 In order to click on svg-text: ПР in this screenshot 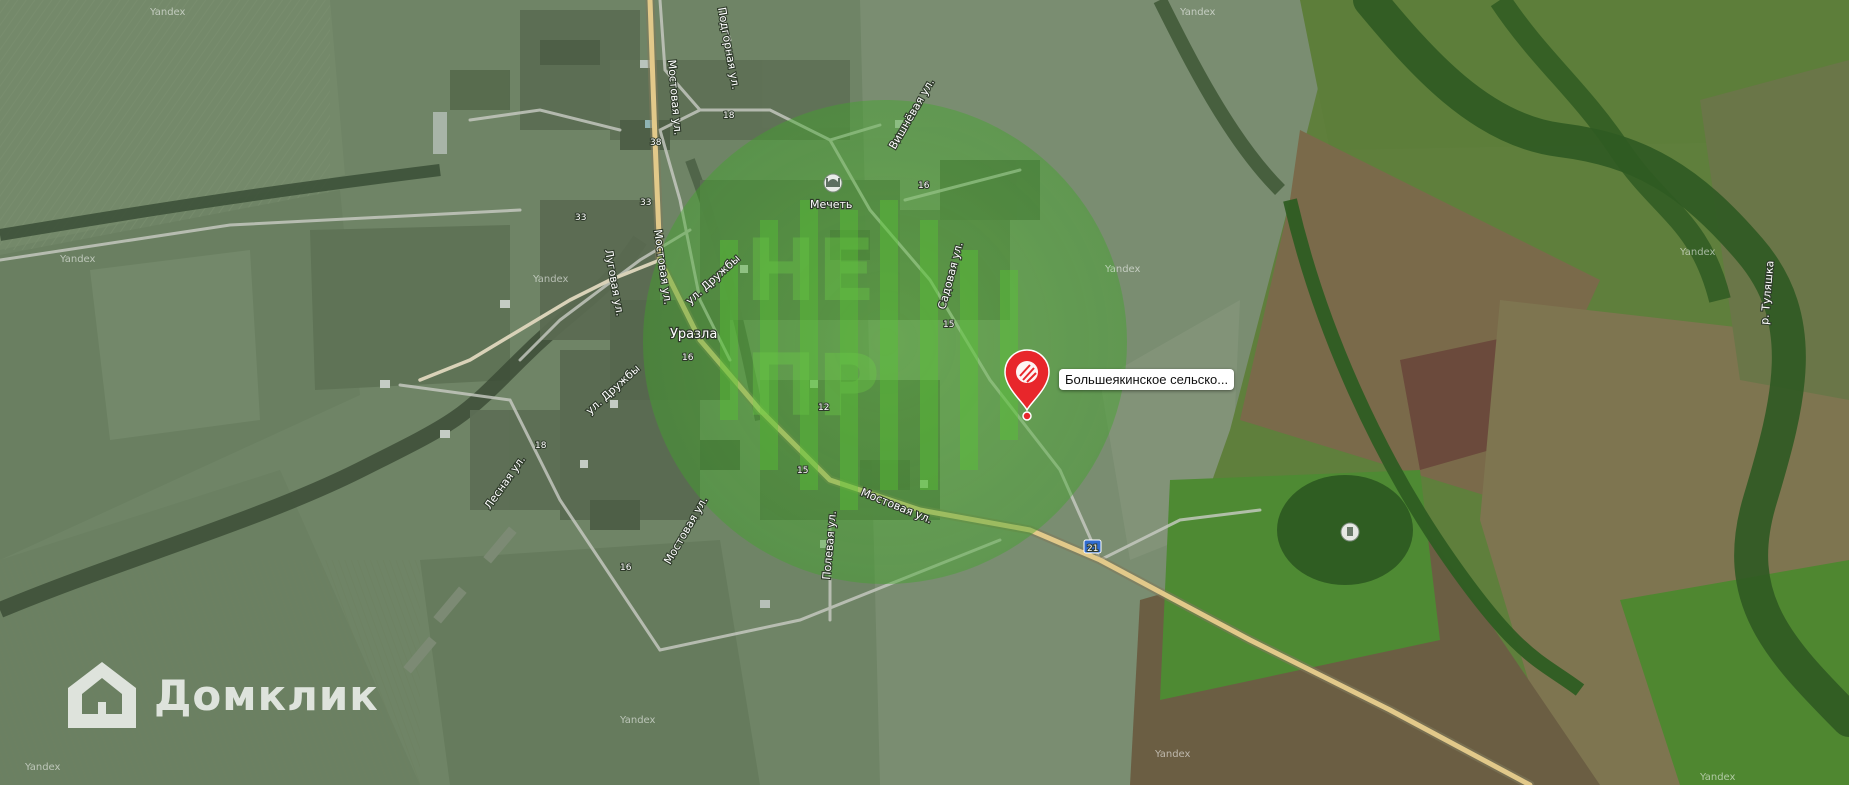, I will do `click(812, 386)`.